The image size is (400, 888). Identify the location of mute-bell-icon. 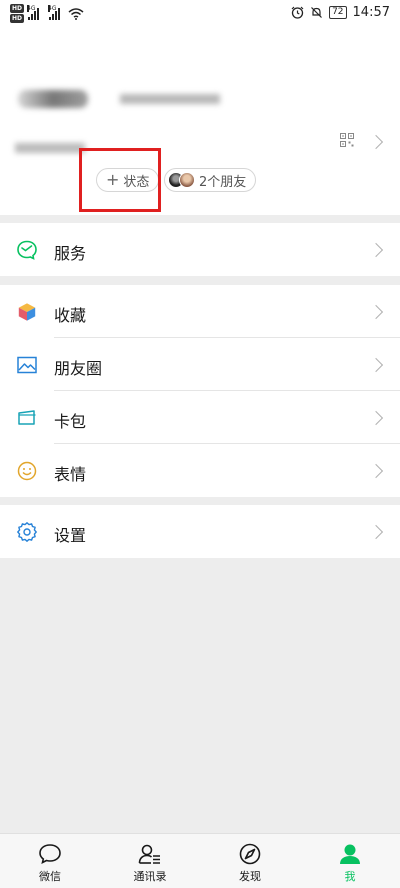
(317, 12).